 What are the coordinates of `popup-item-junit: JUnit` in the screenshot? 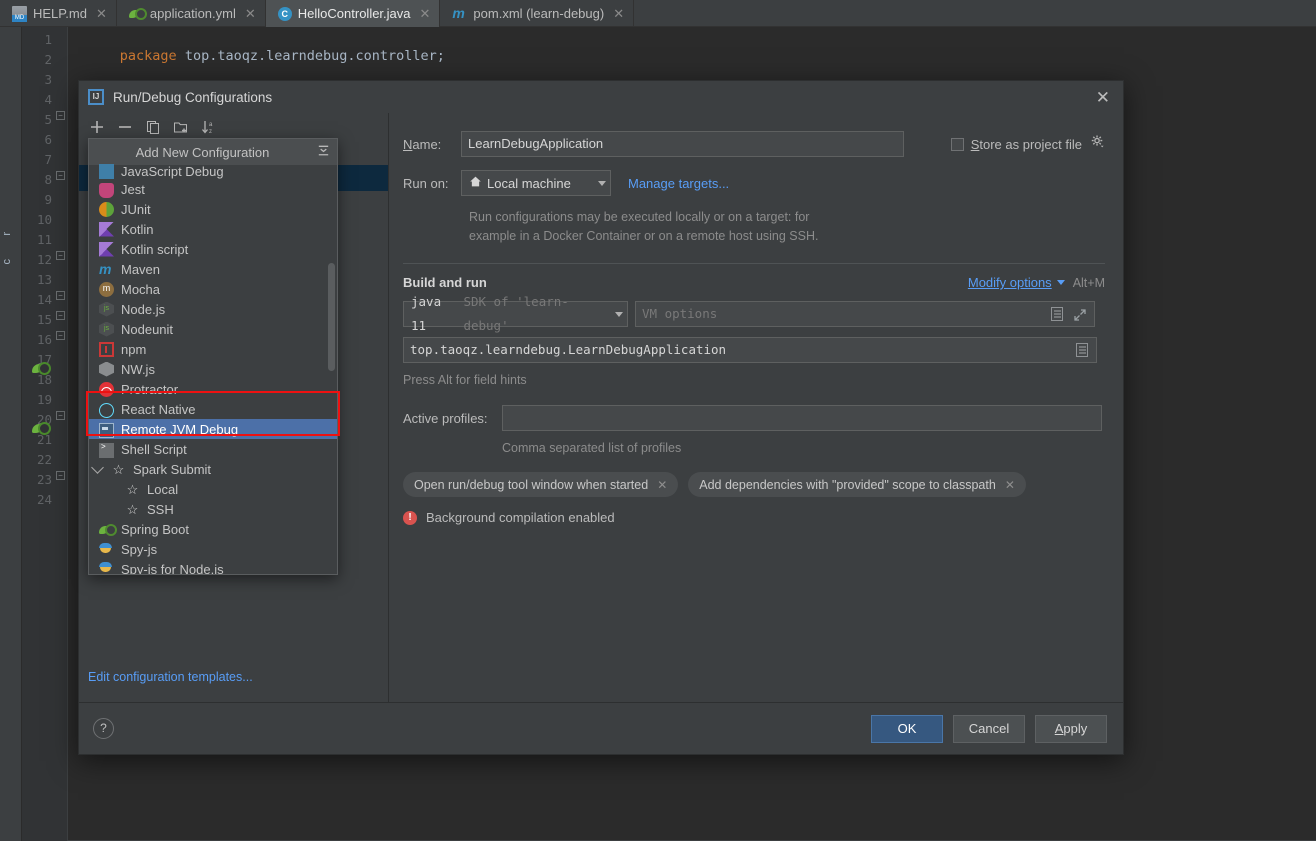 It's located at (213, 209).